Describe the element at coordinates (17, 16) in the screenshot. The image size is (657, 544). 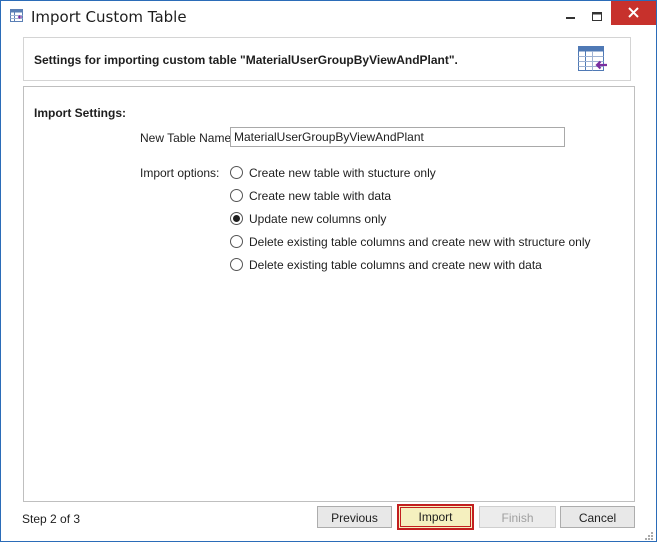
I see `table-app-icon` at that location.